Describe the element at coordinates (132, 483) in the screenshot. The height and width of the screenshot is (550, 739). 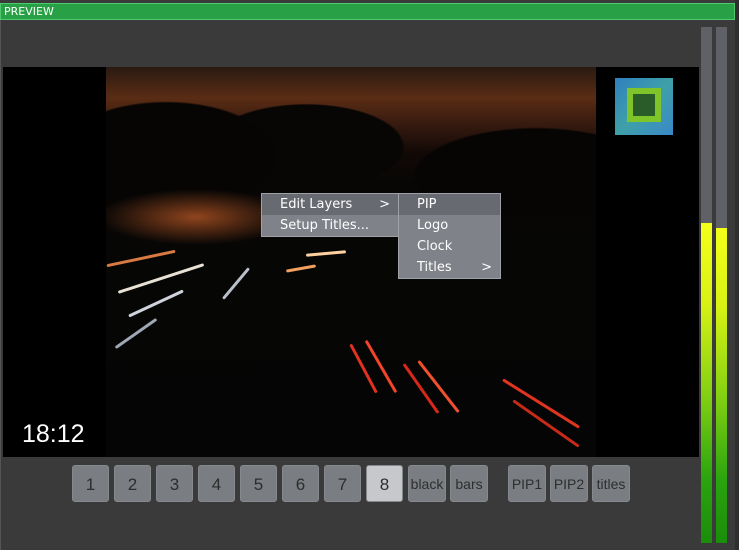
I see `source-button-2: 2` at that location.